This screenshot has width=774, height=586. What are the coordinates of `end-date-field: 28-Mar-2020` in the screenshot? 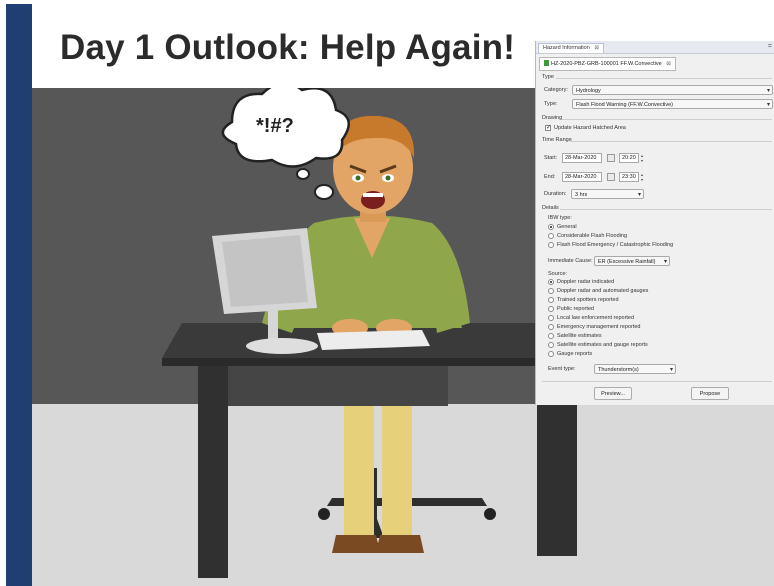 It's located at (582, 177).